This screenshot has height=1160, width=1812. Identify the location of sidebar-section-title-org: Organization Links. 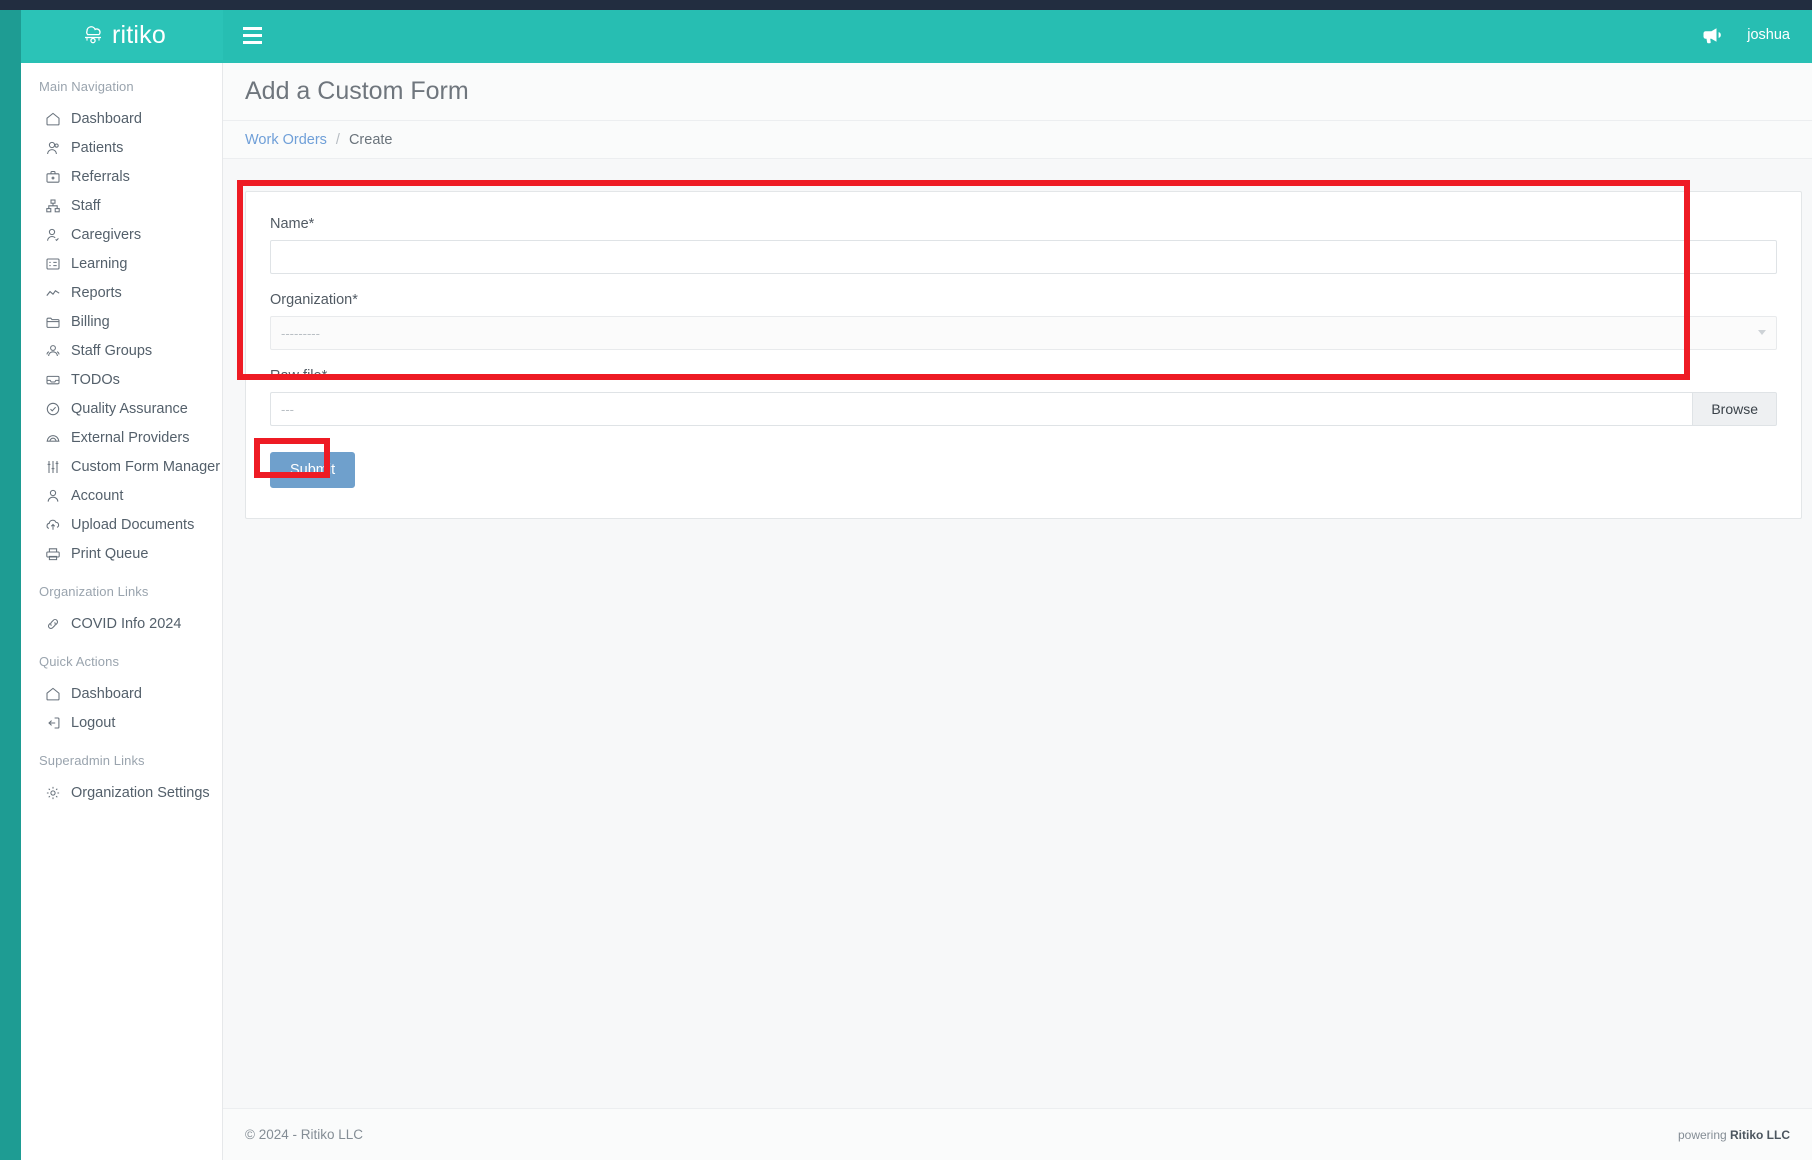
(94, 591).